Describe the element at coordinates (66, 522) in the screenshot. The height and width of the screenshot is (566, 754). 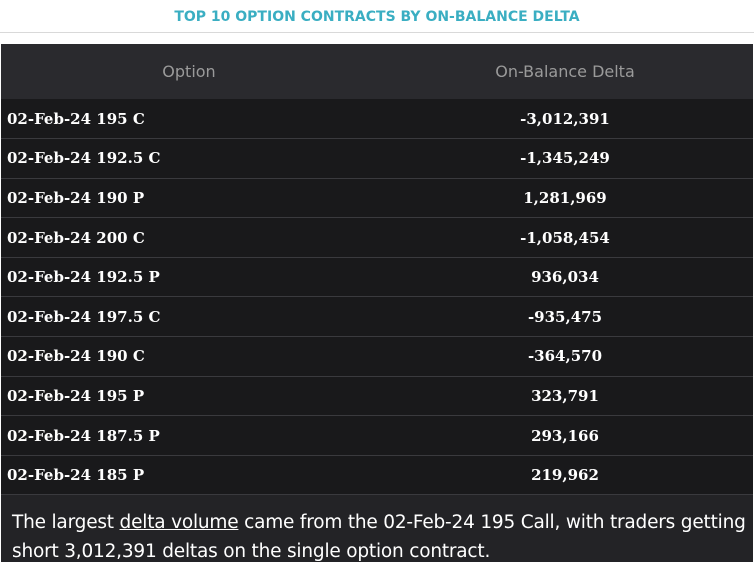
I see `summary-prefix: The largest` at that location.